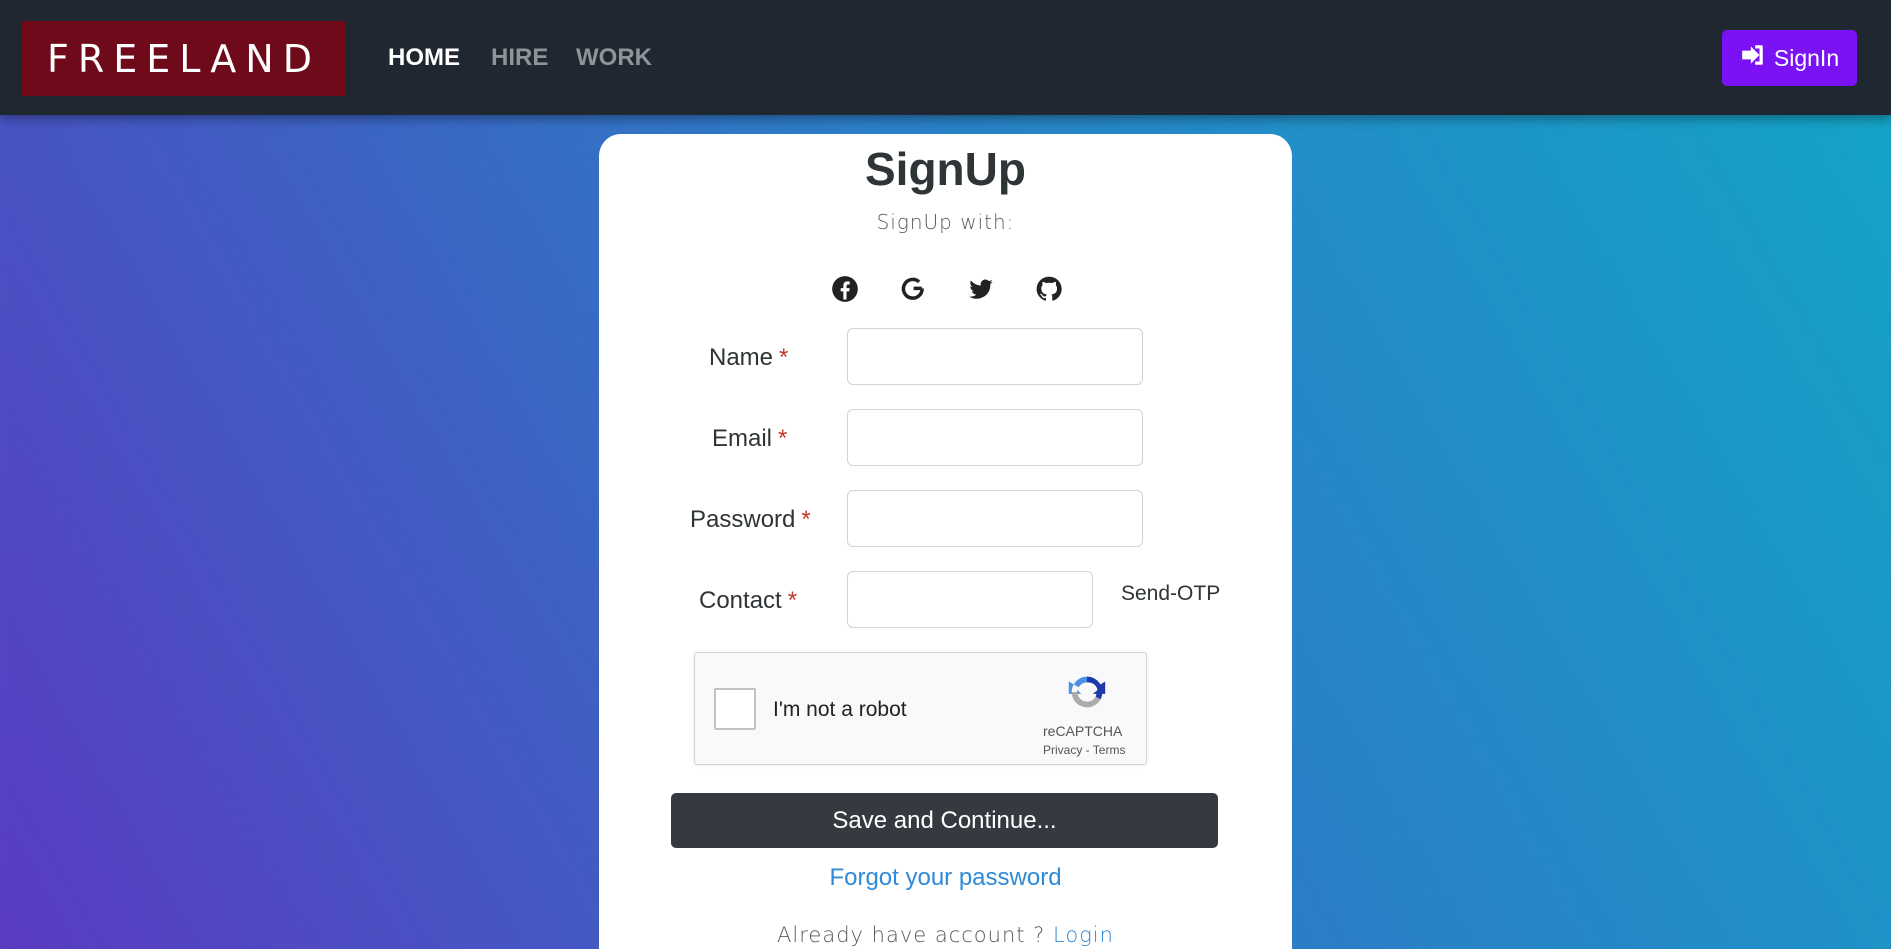  I want to click on nav-link-home: HOME, so click(424, 58).